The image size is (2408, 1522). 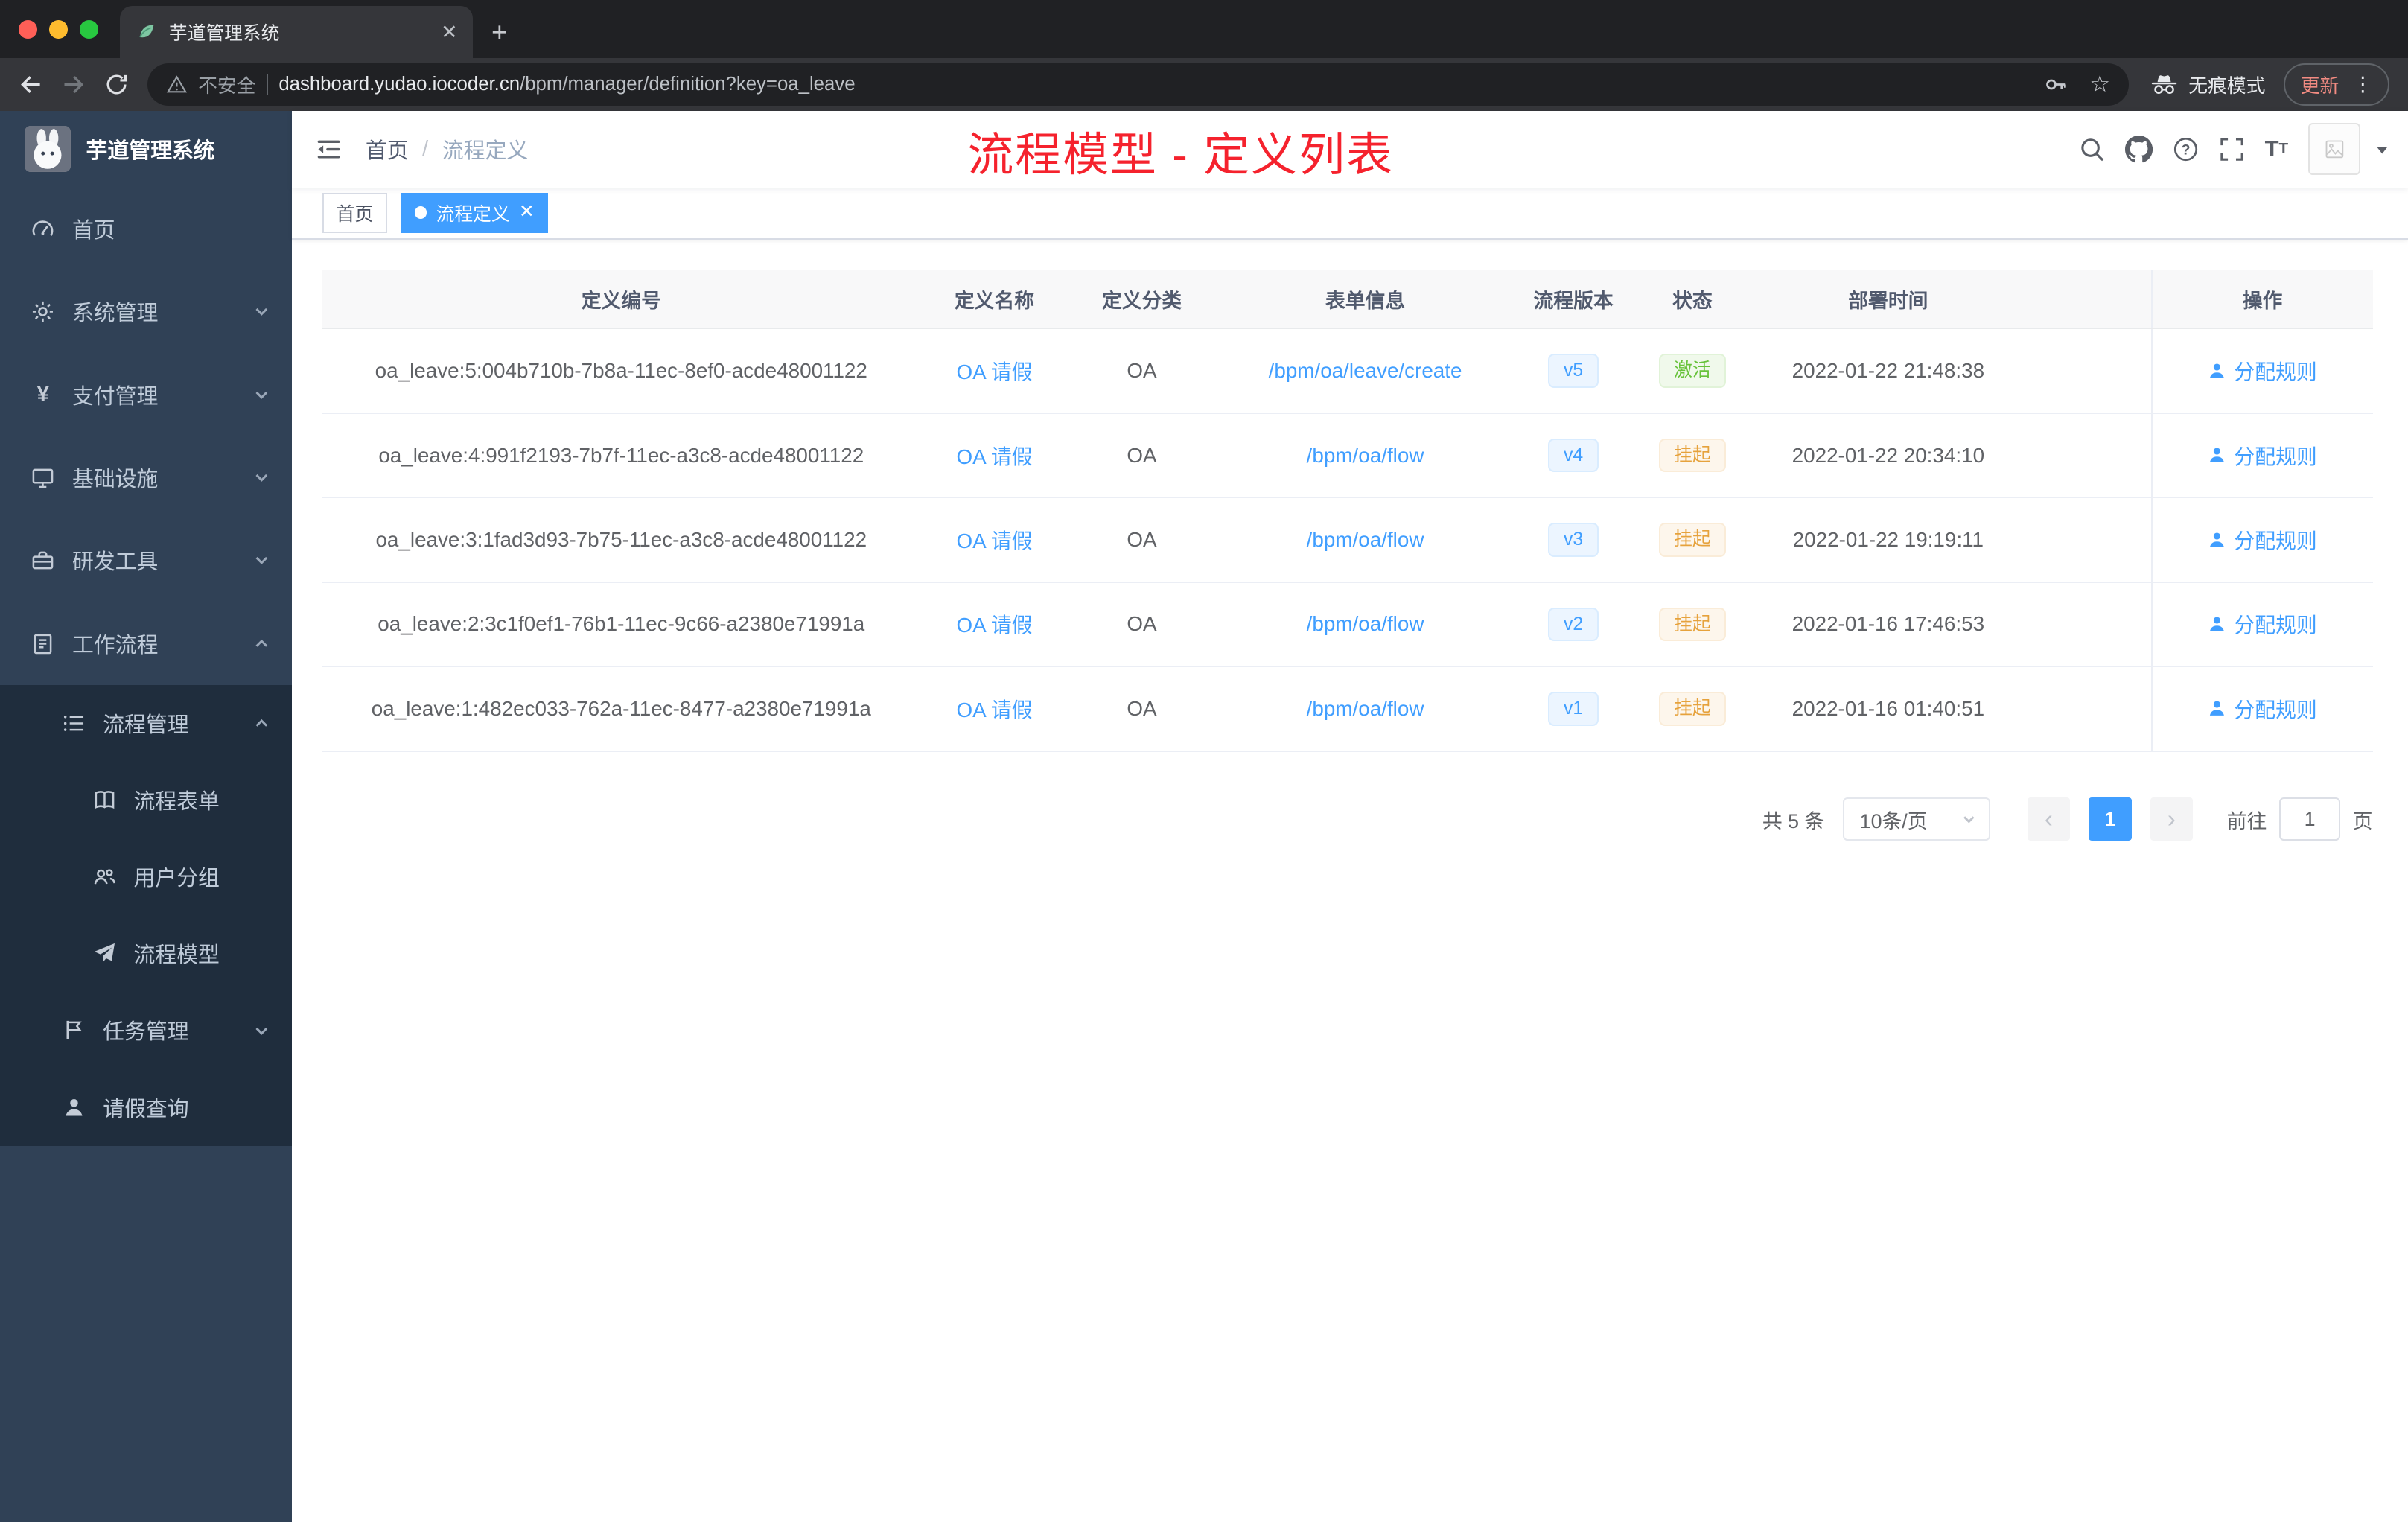 I want to click on version-badge: v5, so click(x=1573, y=371).